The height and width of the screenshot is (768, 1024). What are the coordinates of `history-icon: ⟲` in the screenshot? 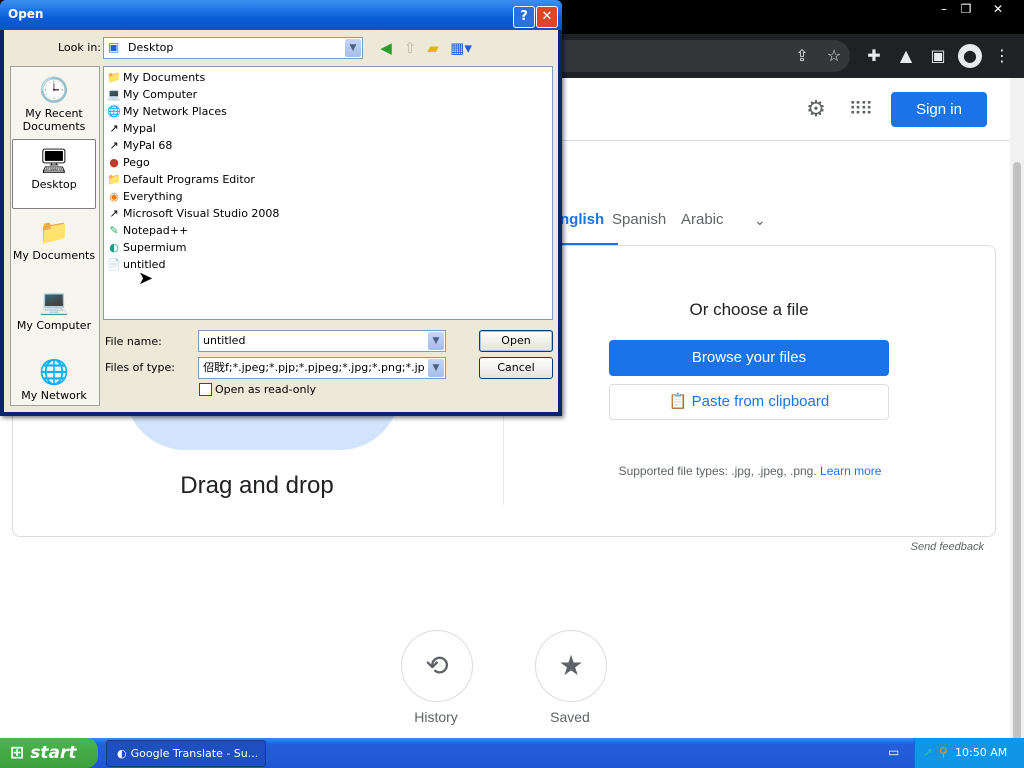 It's located at (437, 665).